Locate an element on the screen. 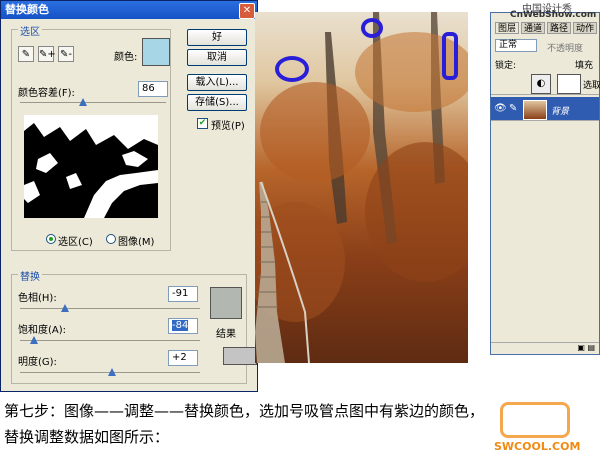 Image resolution: width=600 pixels, height=469 pixels. selection-group: 选区 ✎ ✎+ ✎- 颜色: 颜色容差(F): 86 选区(C) 图像(M) is located at coordinates (91, 137).